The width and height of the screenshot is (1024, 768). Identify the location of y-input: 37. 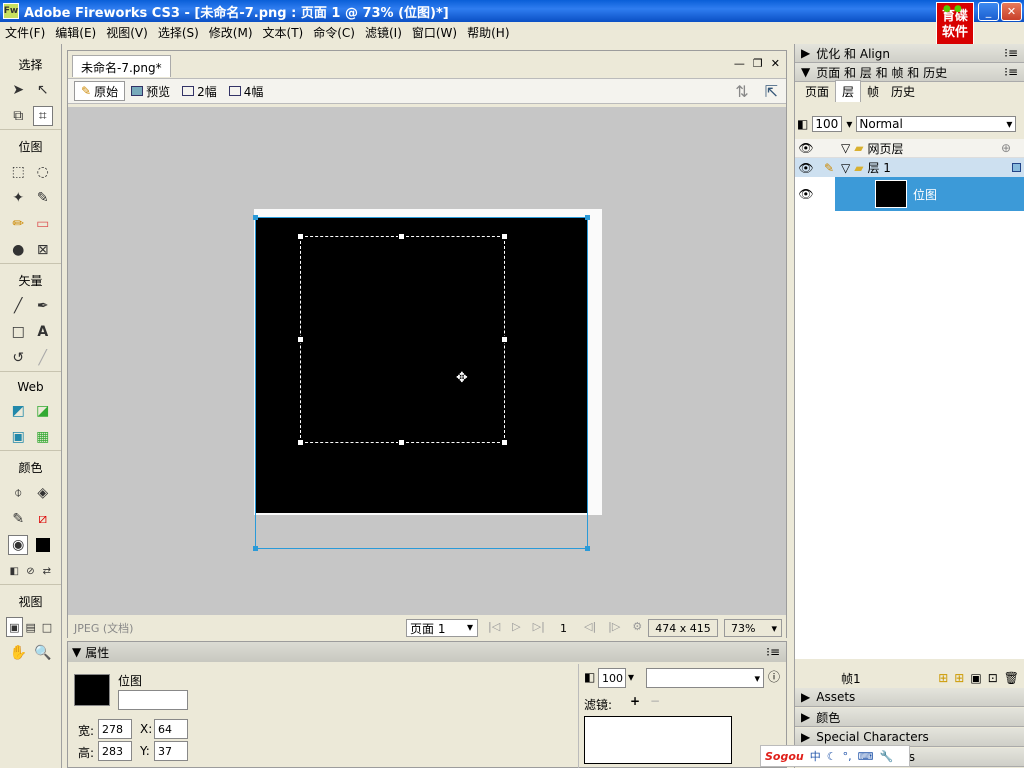
(171, 751).